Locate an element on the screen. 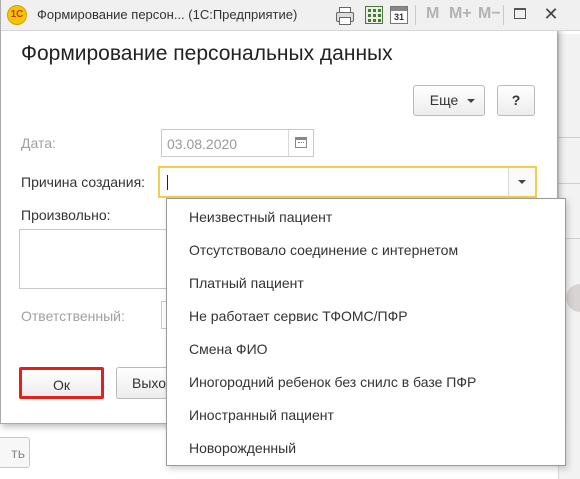  arbitrary-label: Произвольно: is located at coordinates (66, 215).